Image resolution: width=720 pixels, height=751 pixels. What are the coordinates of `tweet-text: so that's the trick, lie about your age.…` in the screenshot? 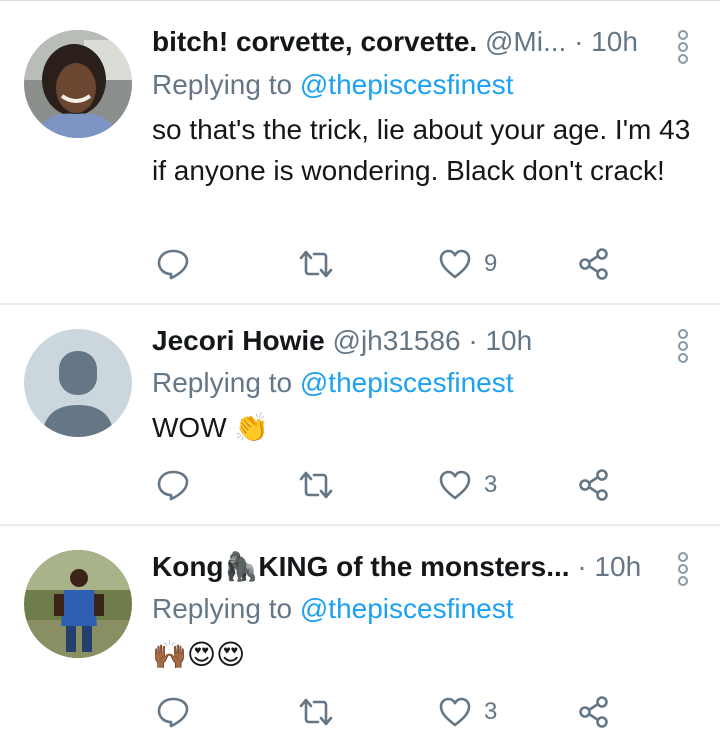 It's located at (421, 150).